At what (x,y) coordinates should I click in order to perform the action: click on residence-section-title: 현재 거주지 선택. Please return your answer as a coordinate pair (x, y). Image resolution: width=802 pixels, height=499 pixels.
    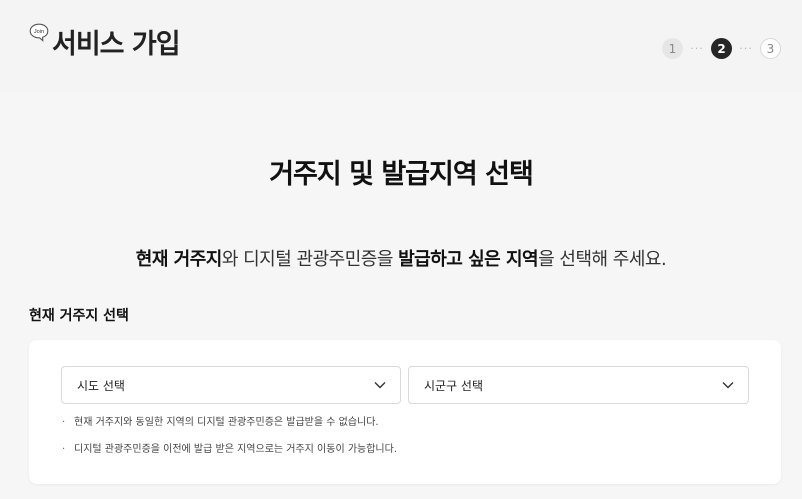
    Looking at the image, I should click on (79, 316).